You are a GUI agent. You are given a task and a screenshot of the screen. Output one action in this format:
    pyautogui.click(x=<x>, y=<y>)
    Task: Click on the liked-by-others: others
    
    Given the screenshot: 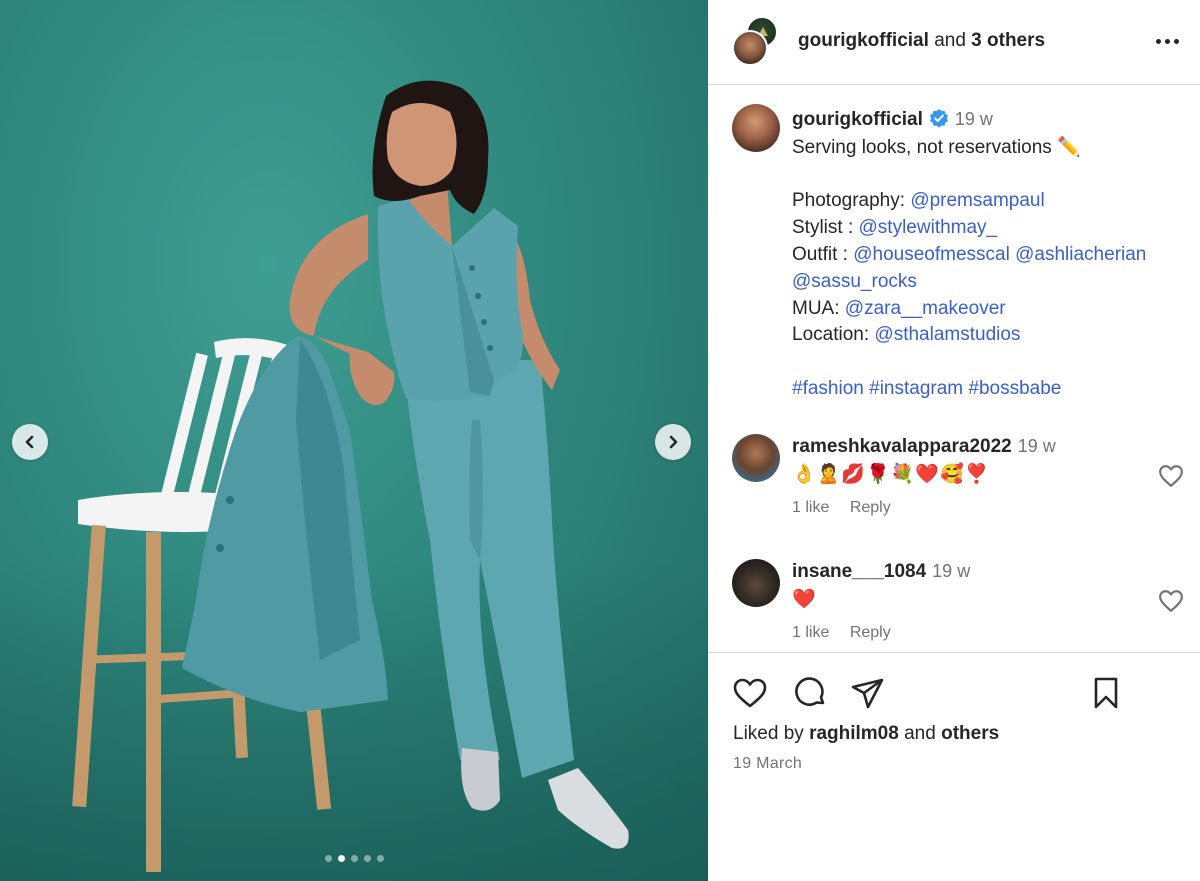 What is the action you would take?
    pyautogui.click(x=970, y=733)
    